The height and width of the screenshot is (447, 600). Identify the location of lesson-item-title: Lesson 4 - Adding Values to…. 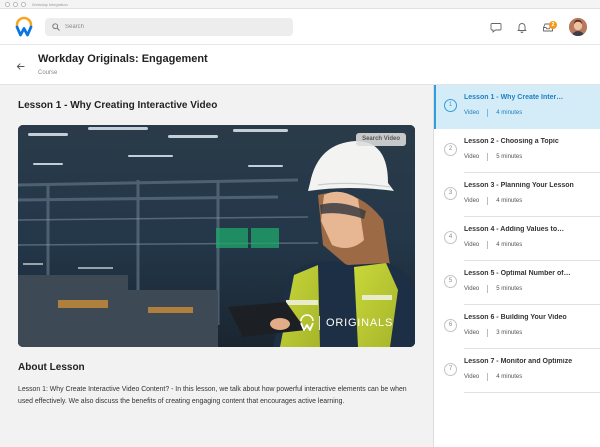
(514, 229).